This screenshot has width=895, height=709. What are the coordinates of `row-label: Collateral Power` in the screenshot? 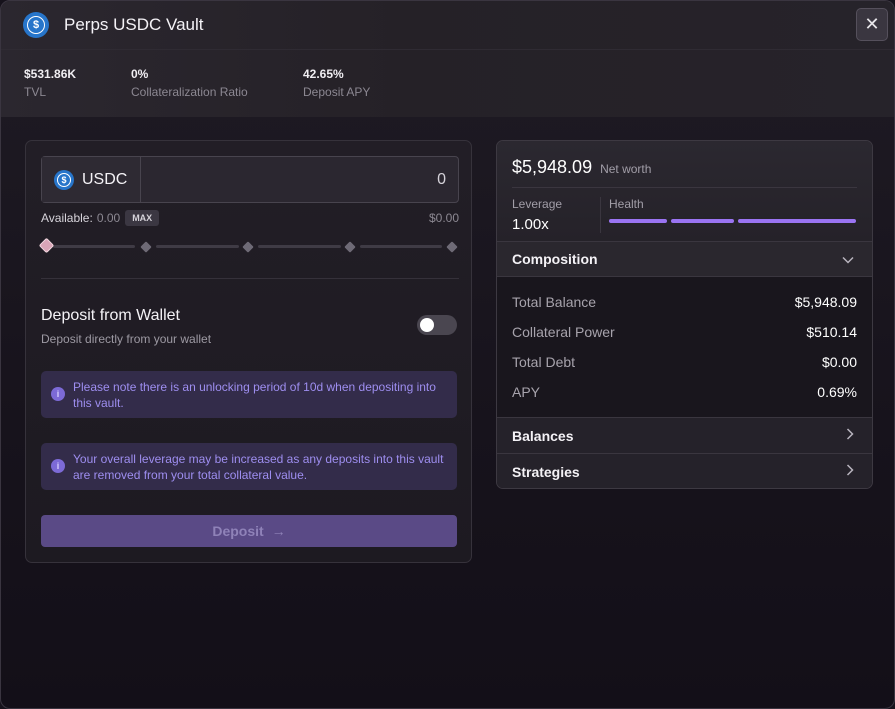 It's located at (563, 332).